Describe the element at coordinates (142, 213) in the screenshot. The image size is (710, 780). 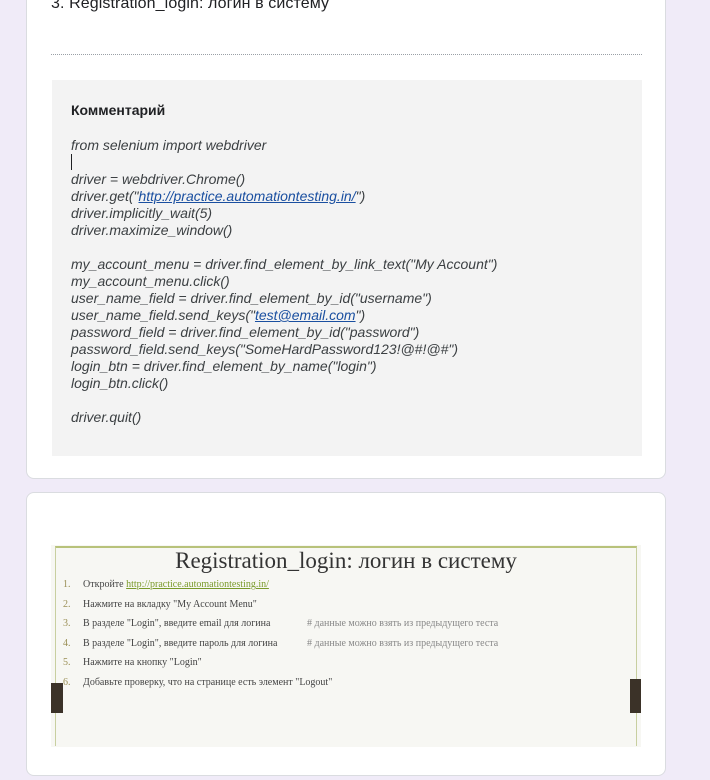
I see `code-line: driver.implicitly_wait(5)` at that location.